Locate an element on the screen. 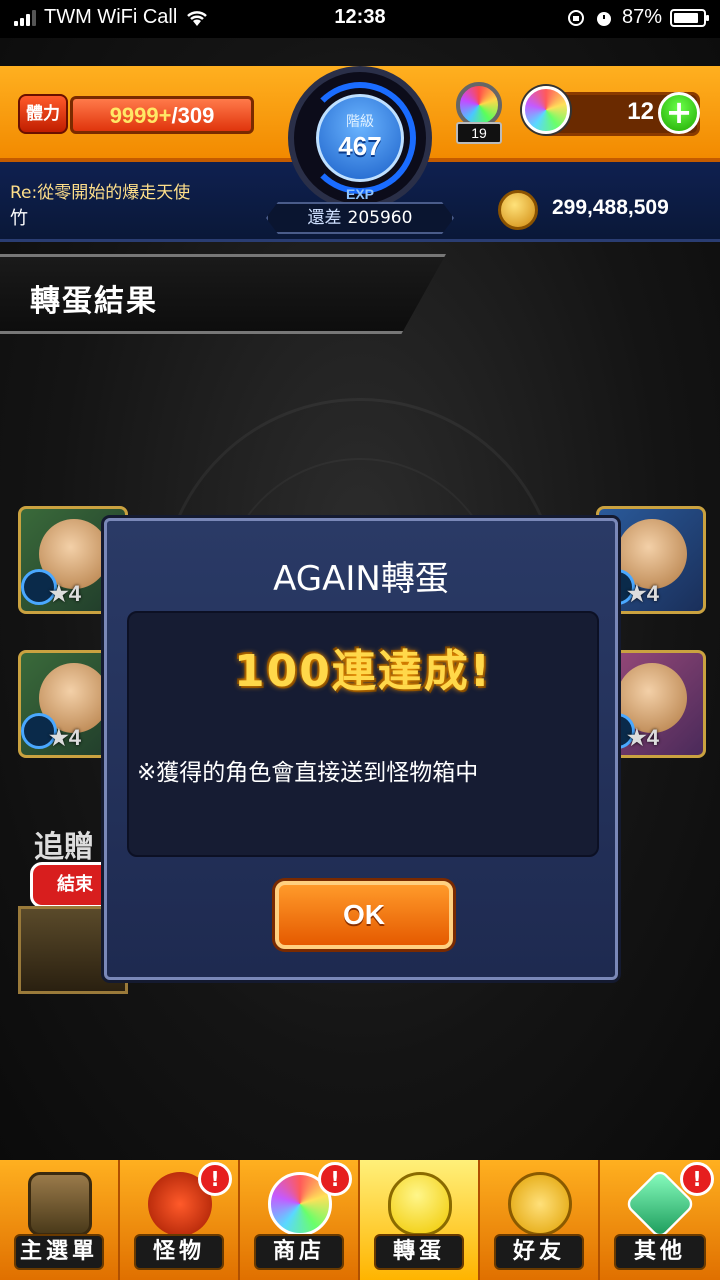 This screenshot has width=720, height=1280. nav-label: 其他 is located at coordinates (660, 1252).